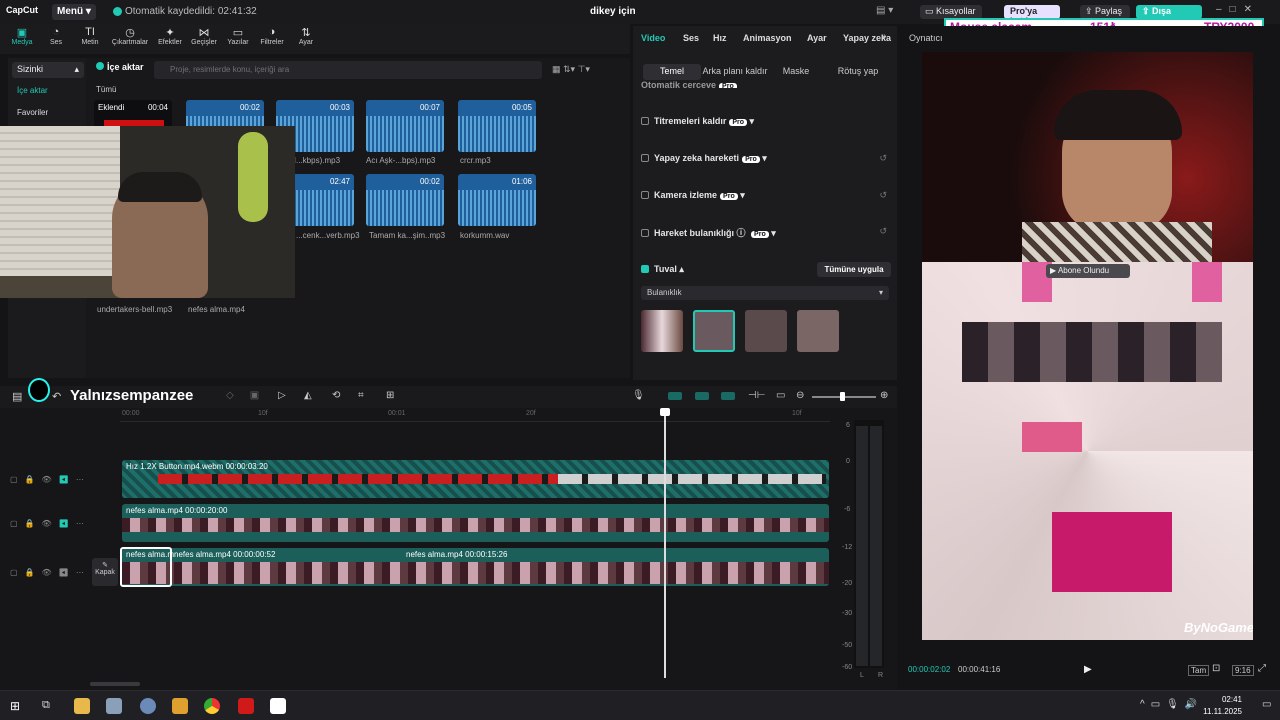  I want to click on media-search-input: Proje, resimlerde konu, içeriği ara, so click(348, 70).